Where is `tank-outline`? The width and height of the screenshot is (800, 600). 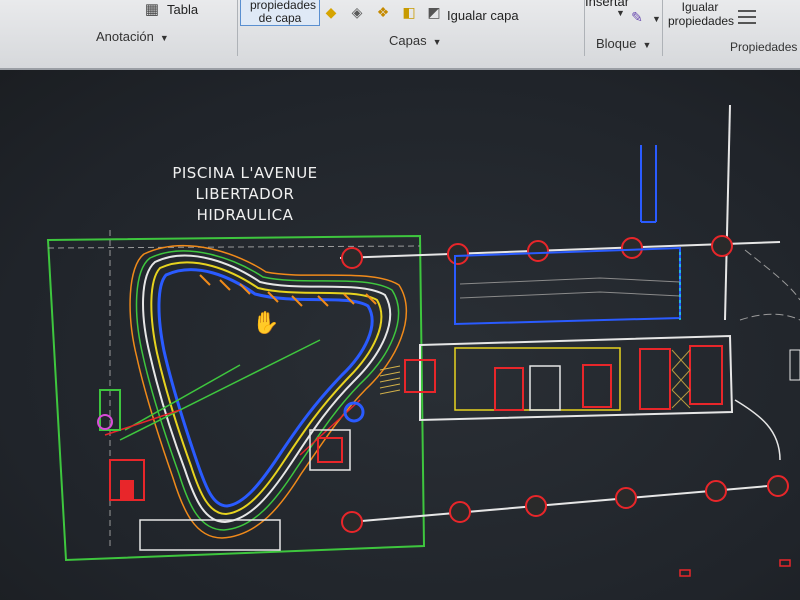
tank-outline is located at coordinates (567, 286).